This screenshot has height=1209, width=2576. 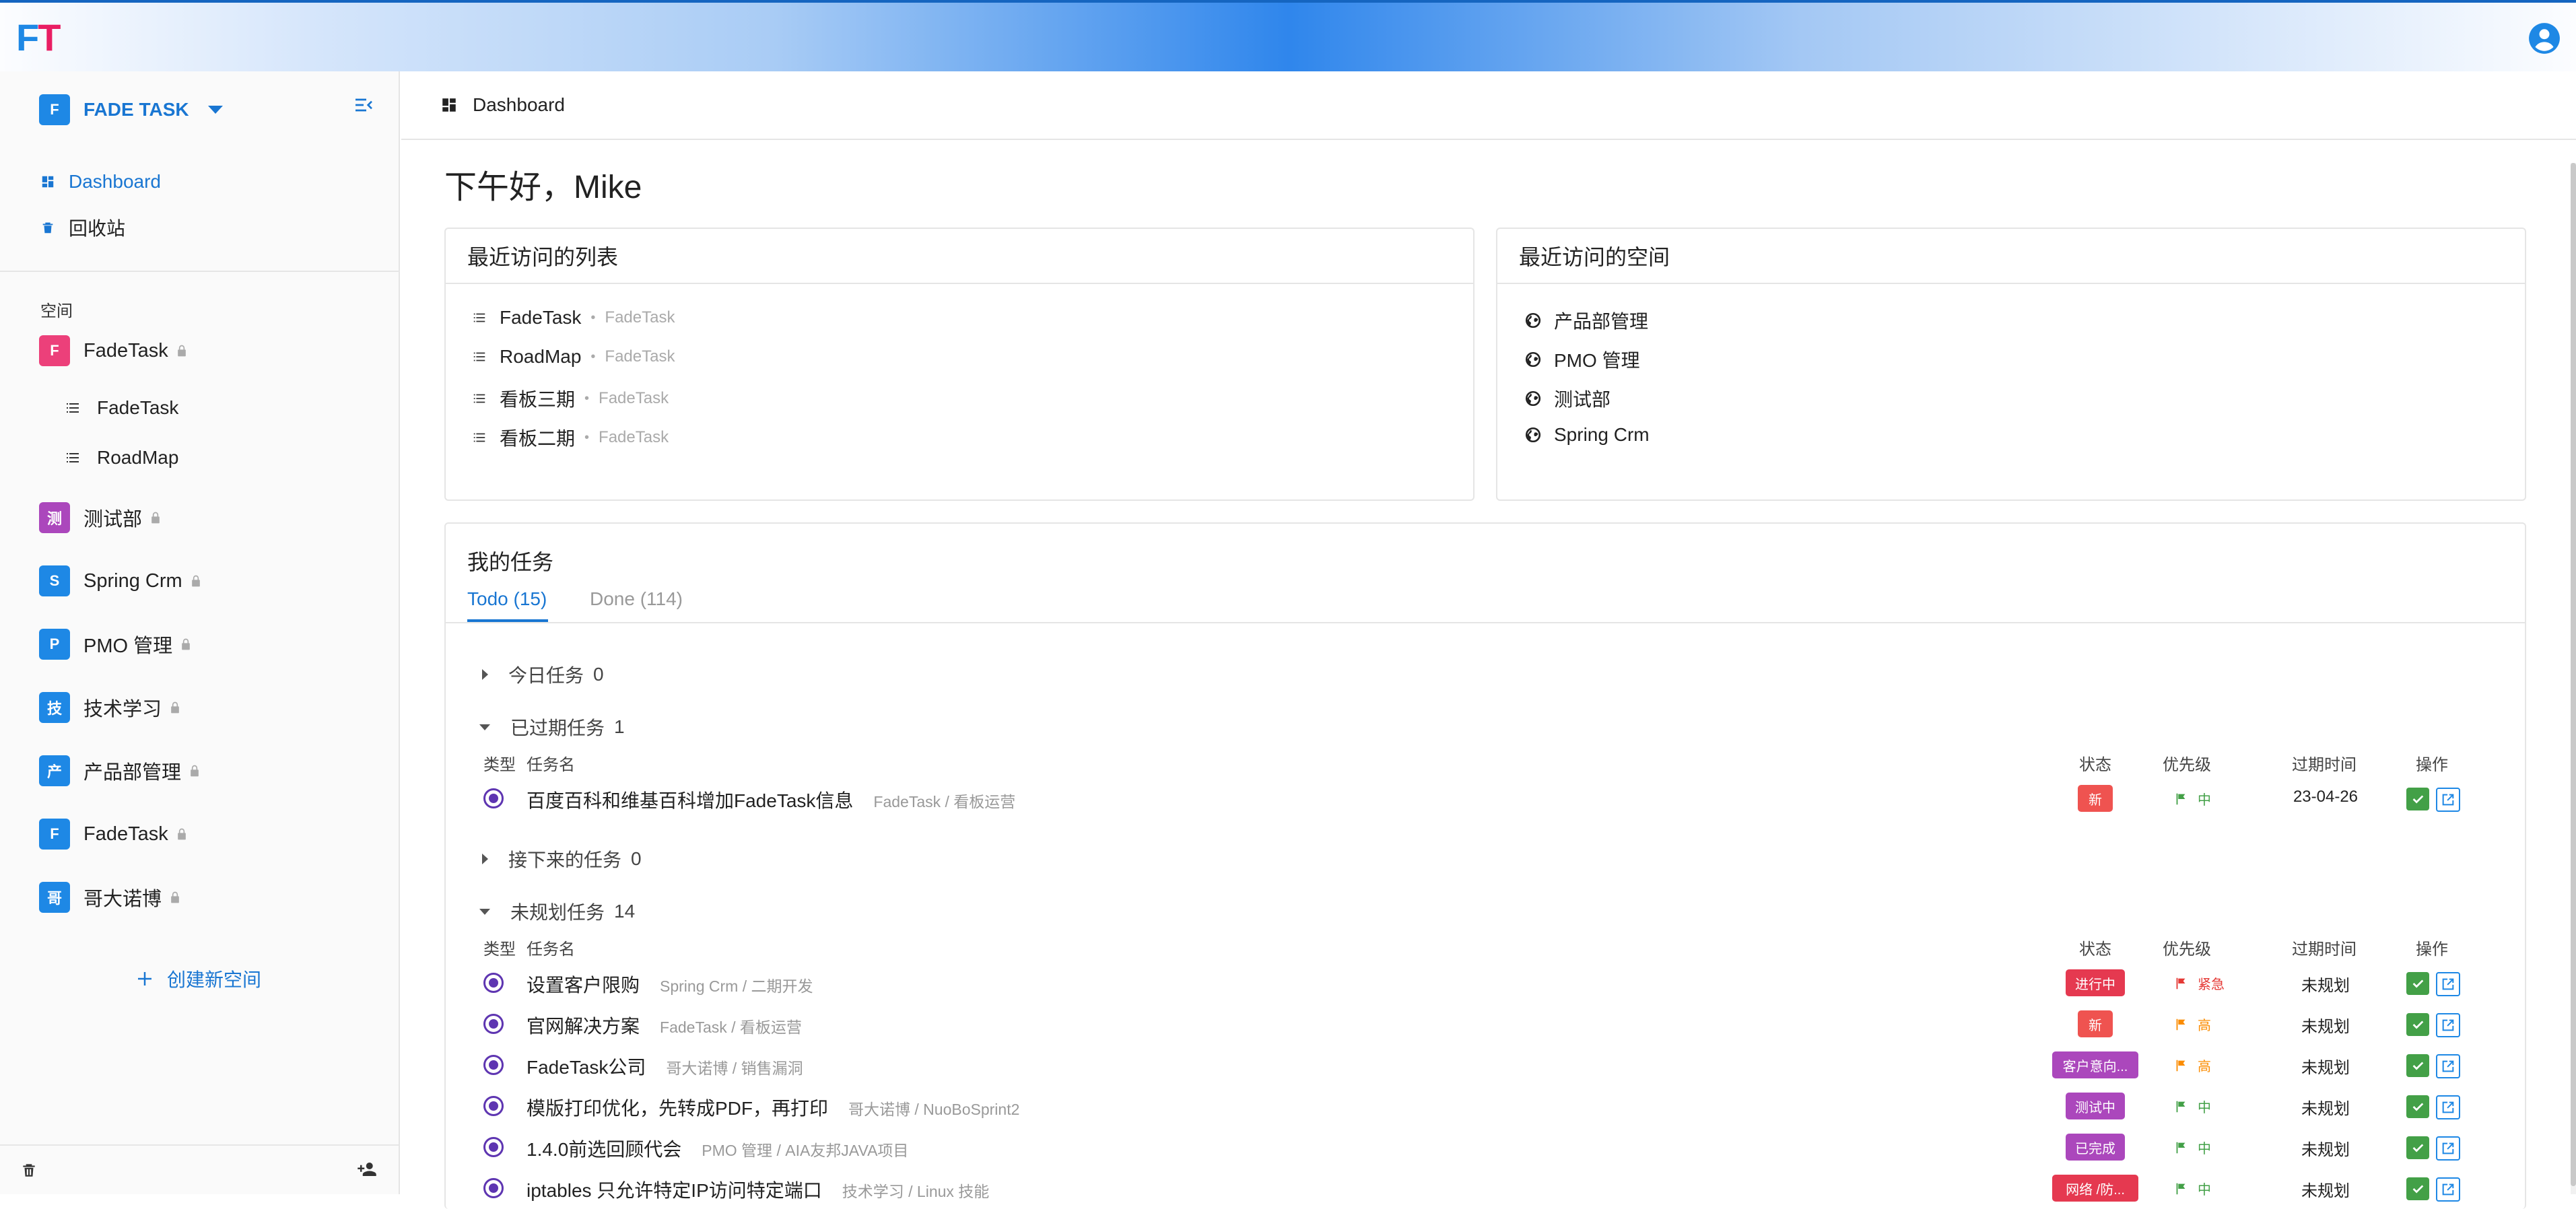 What do you see at coordinates (1582, 360) in the screenshot?
I see `recent-space-item: PMO 管理` at bounding box center [1582, 360].